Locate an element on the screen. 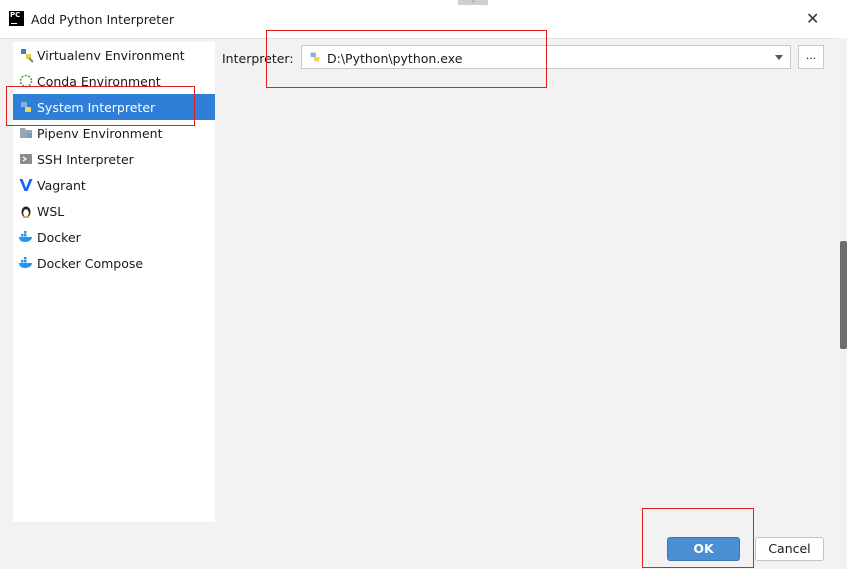 This screenshot has height=569, width=847. linux-penguin-icon is located at coordinates (26, 212).